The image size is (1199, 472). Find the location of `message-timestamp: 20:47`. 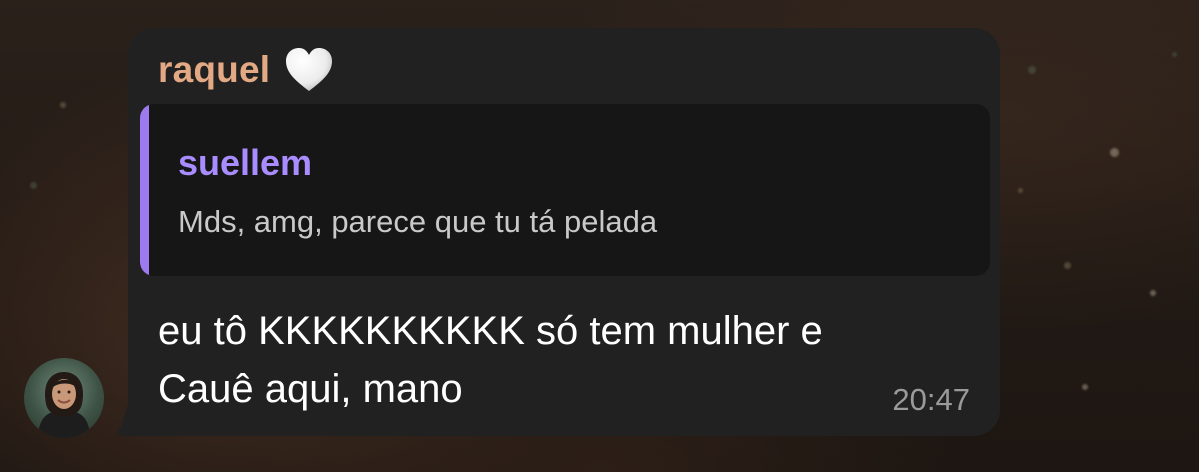

message-timestamp: 20:47 is located at coordinates (931, 399).